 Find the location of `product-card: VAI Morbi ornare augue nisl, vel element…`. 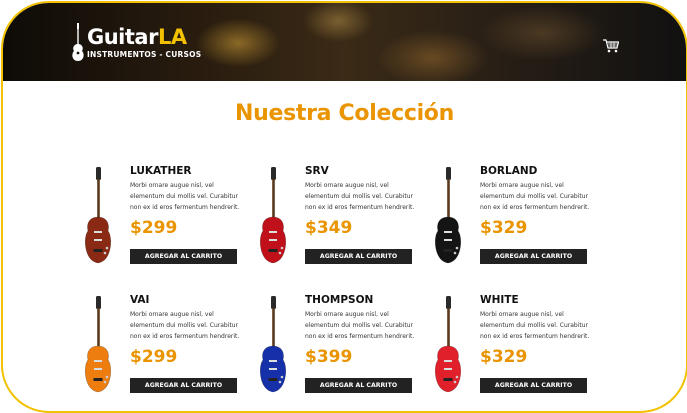

product-card: VAI Morbi ornare augue nisl, vel element… is located at coordinates (165, 349).